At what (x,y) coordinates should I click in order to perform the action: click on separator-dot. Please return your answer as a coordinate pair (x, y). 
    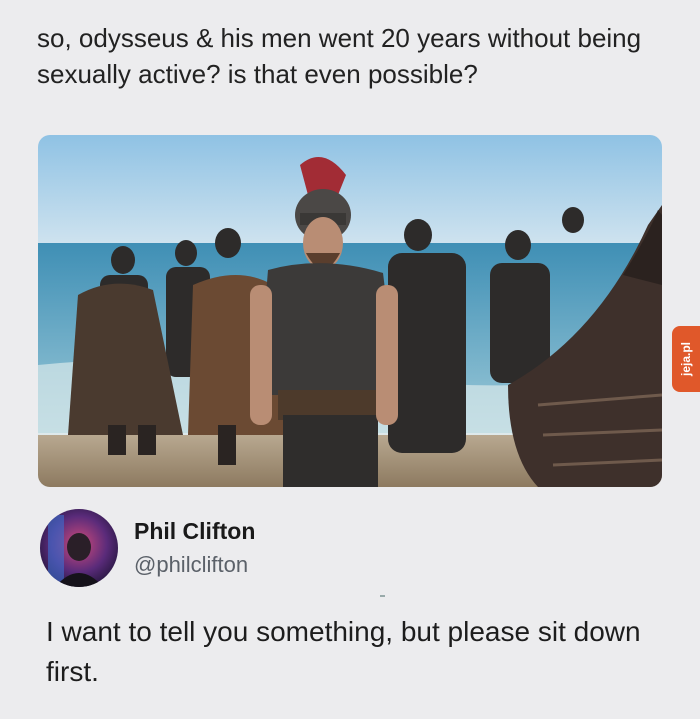
    Looking at the image, I should click on (382, 596).